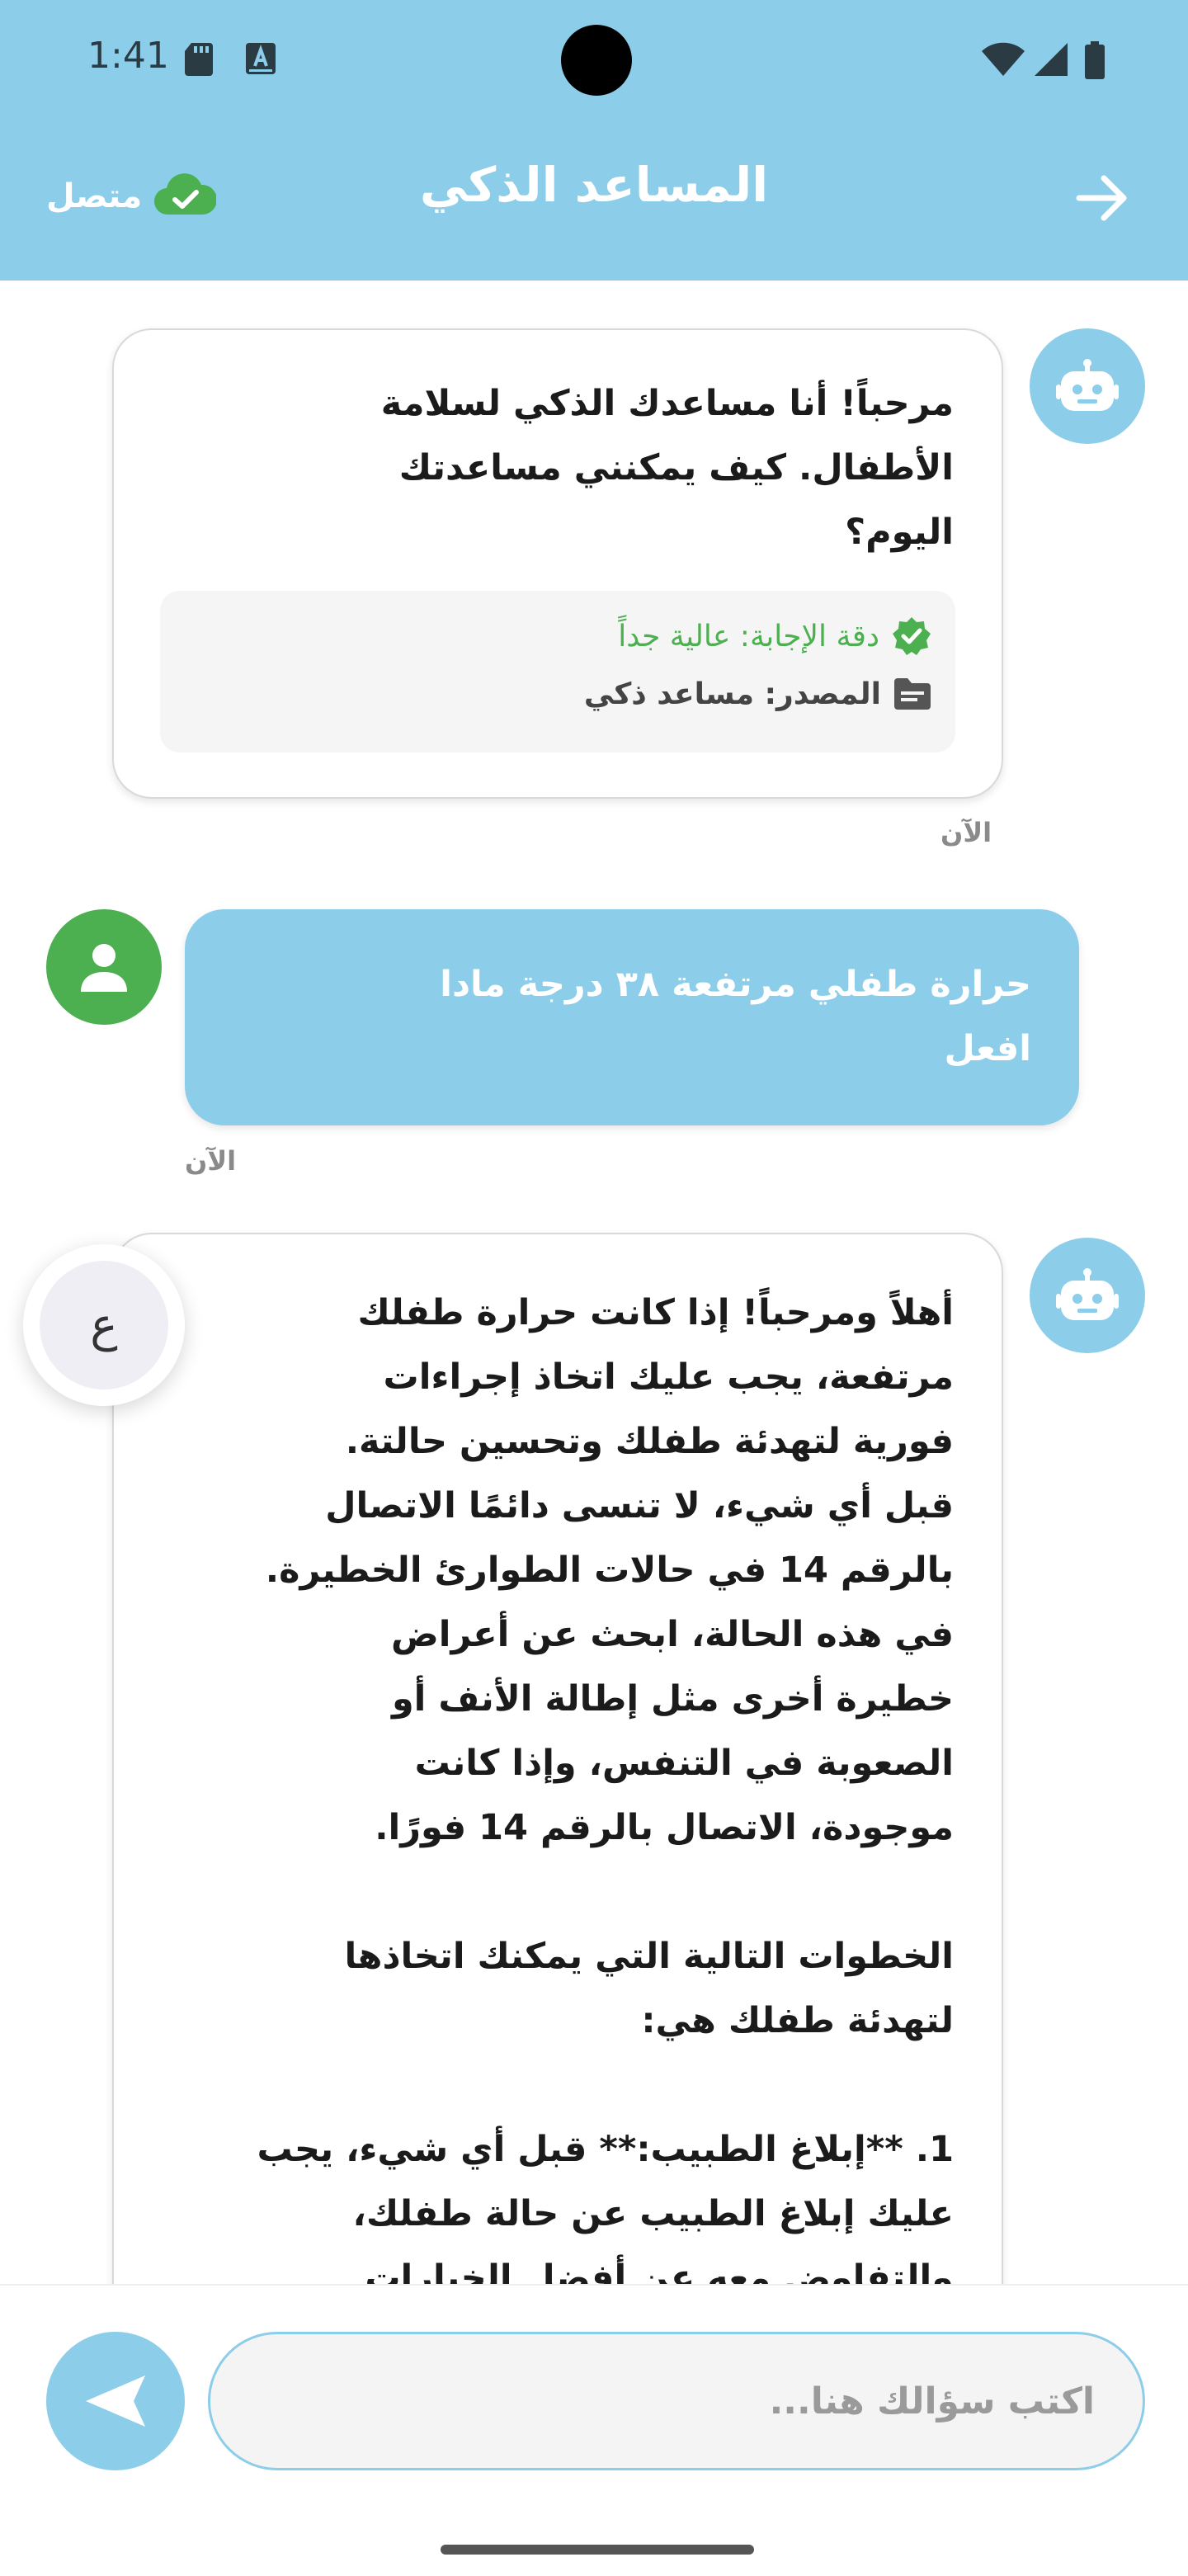 The width and height of the screenshot is (1188, 2576). Describe the element at coordinates (1095, 62) in the screenshot. I see `battery-icon` at that location.